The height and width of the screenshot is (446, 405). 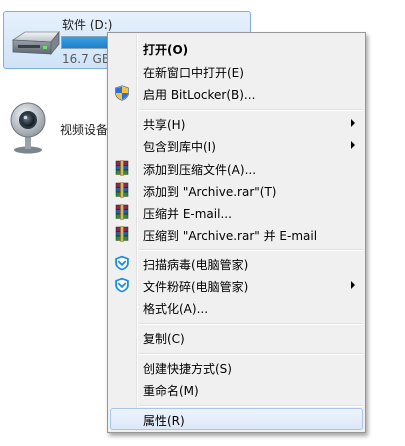 What do you see at coordinates (236, 367) in the screenshot?
I see `menu-item-create-shortcut: 创建快捷方式(S)` at bounding box center [236, 367].